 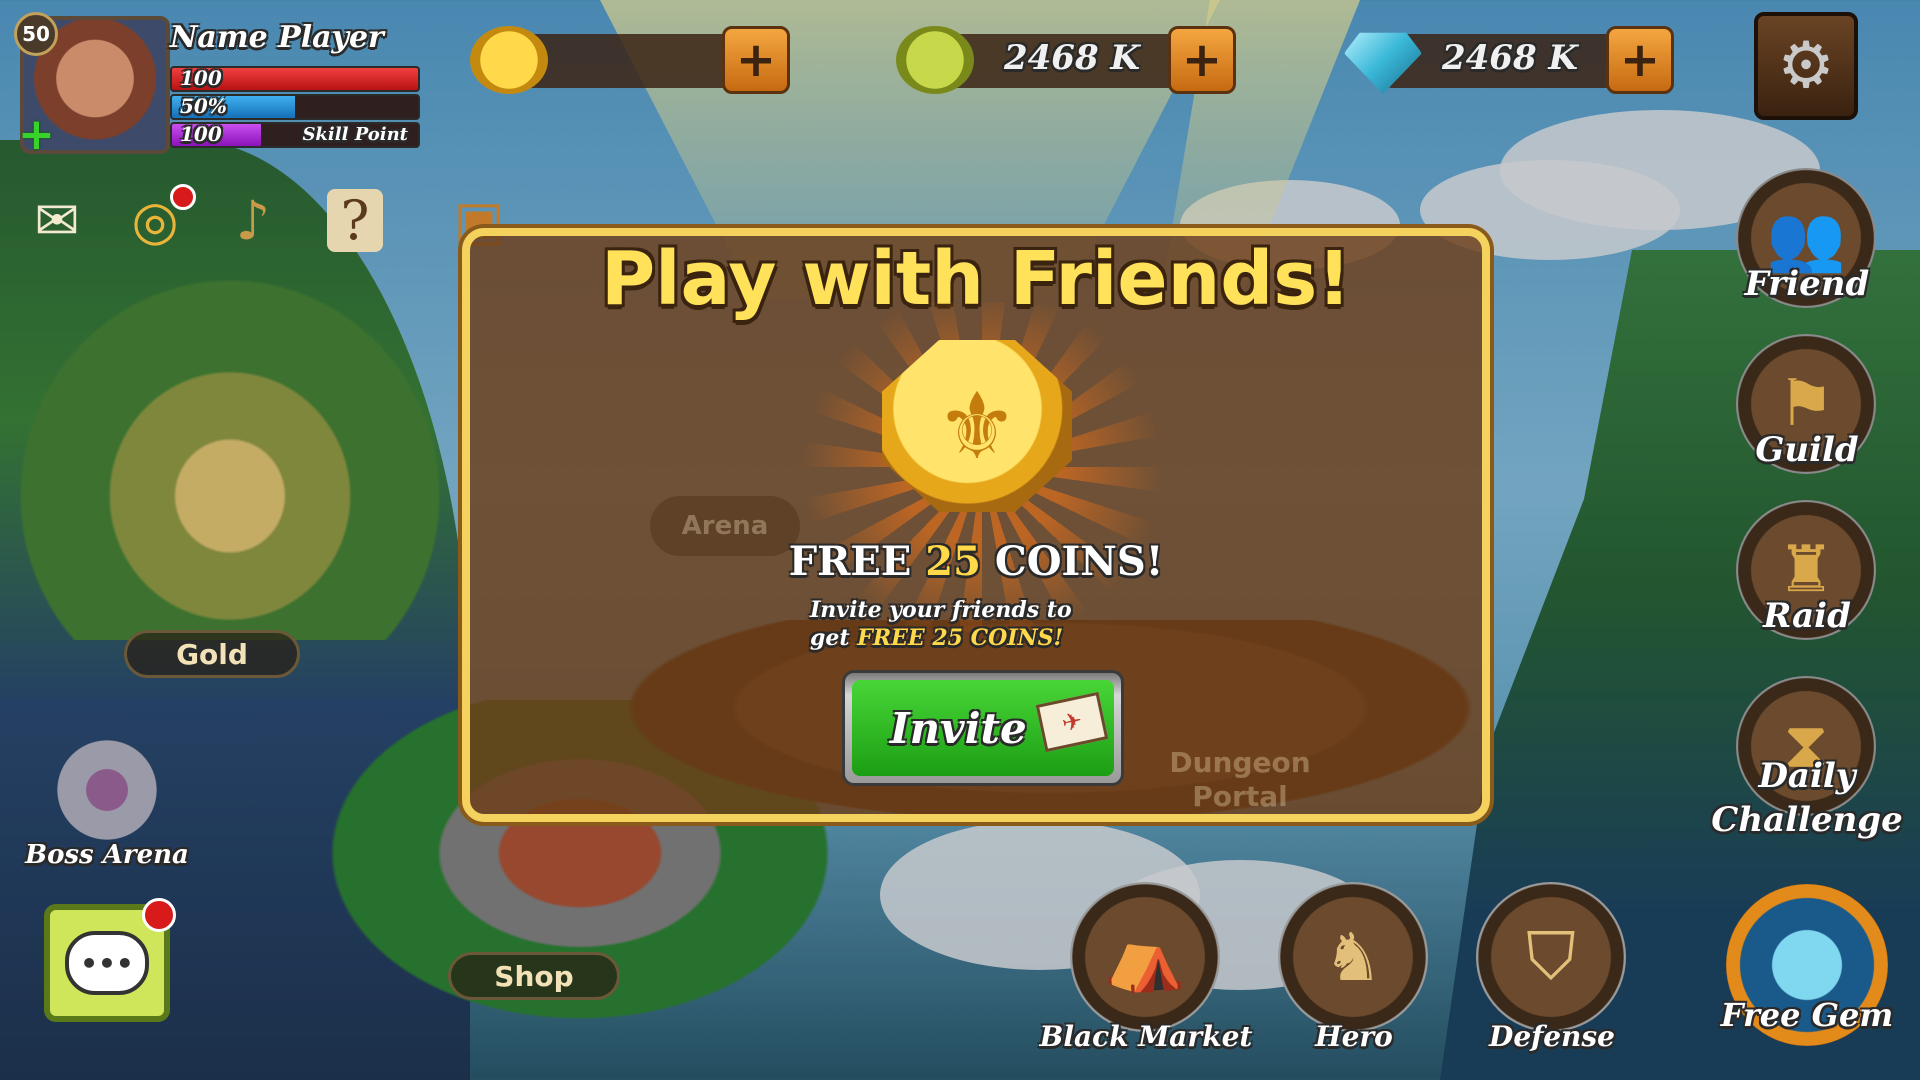 I want to click on free-prefix: FREE, so click(x=850, y=561).